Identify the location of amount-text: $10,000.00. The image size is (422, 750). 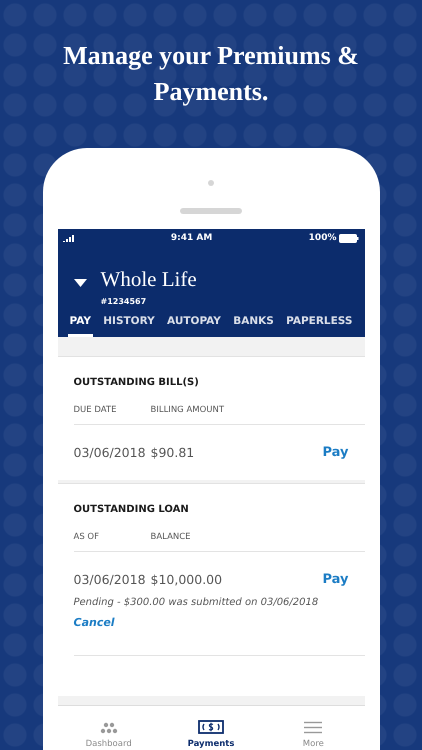
(187, 579).